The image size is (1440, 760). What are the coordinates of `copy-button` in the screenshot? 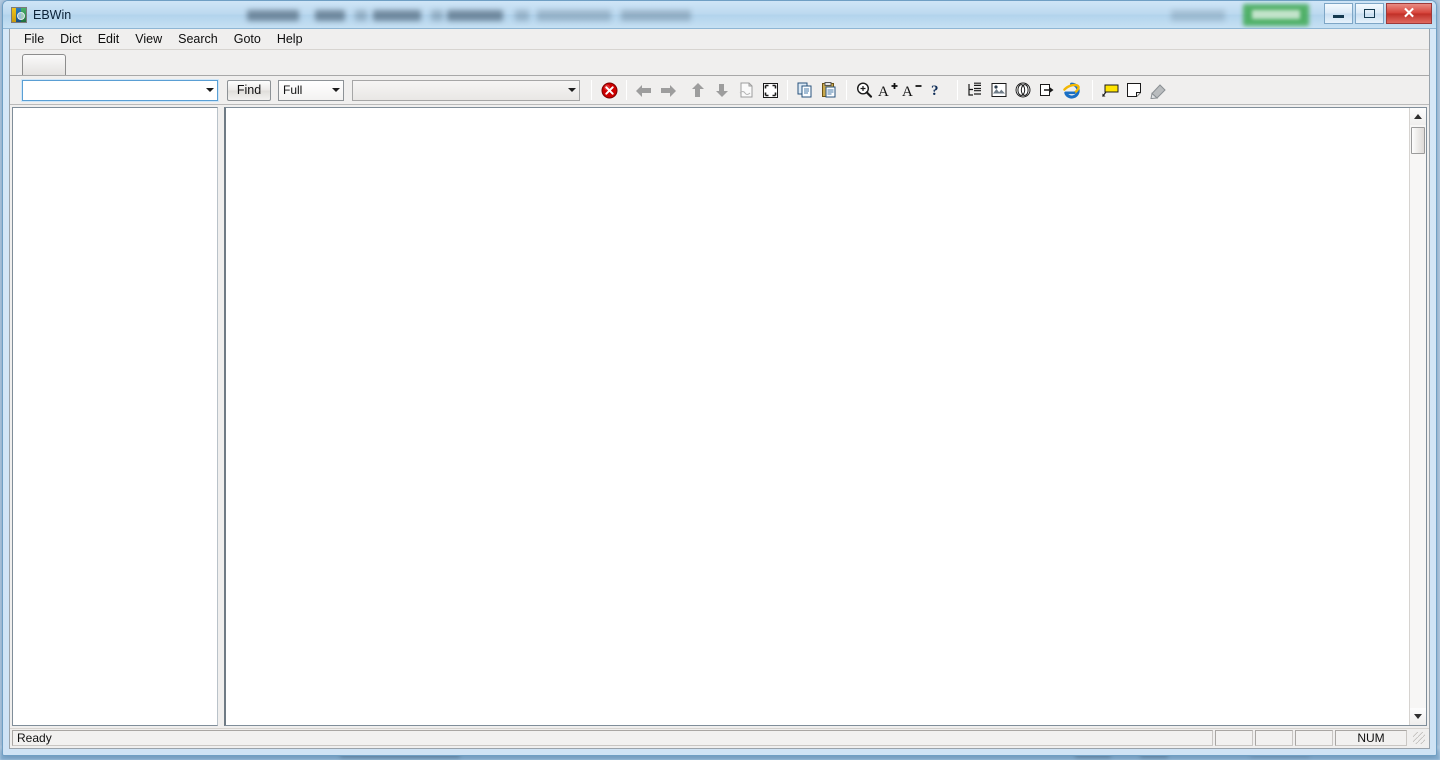 It's located at (805, 90).